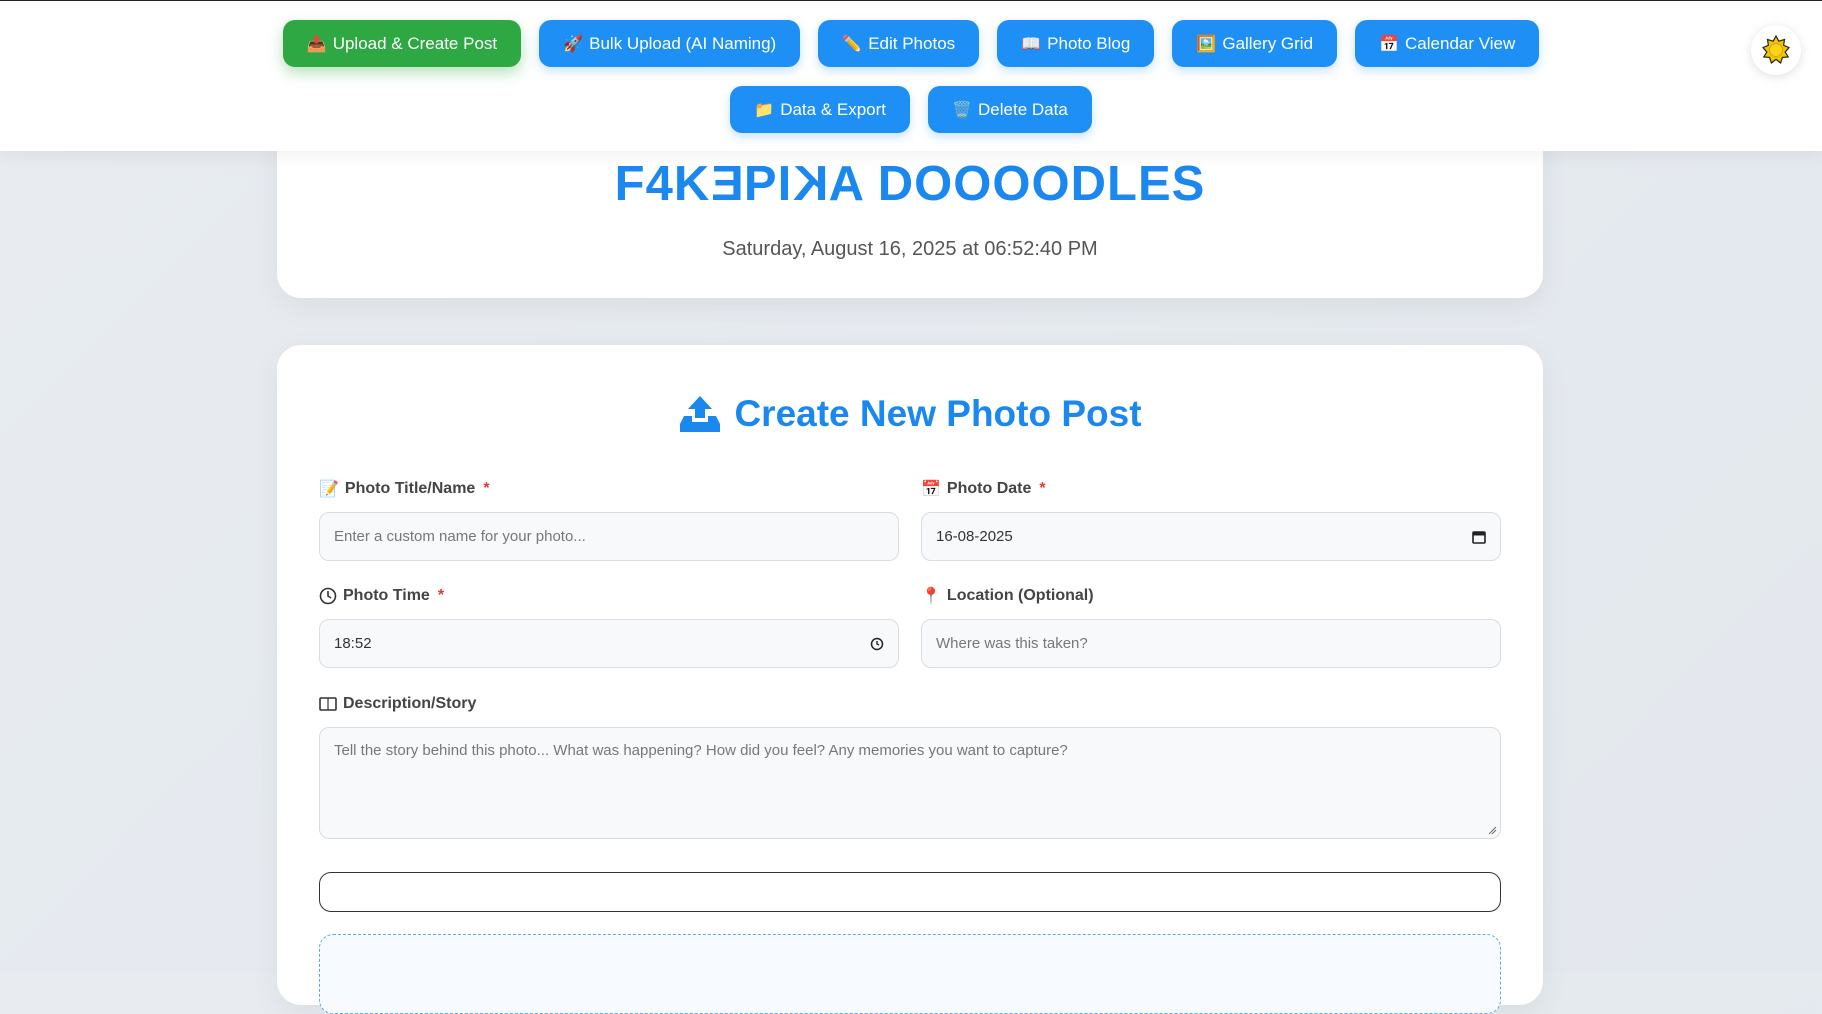 The height and width of the screenshot is (1014, 1822). I want to click on nav-button-label: Photo Blog, so click(1089, 43).